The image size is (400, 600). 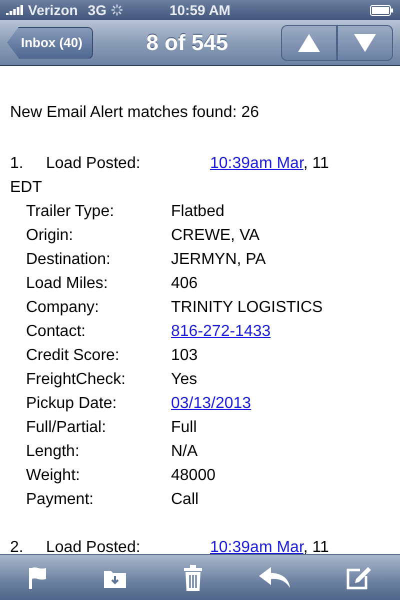 I want to click on signal-icon, so click(x=15, y=10).